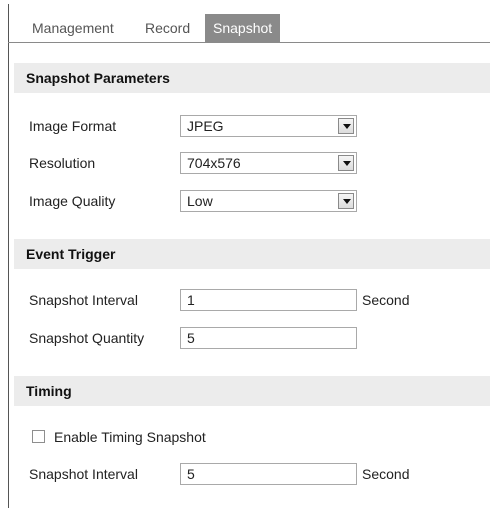 The height and width of the screenshot is (510, 495). What do you see at coordinates (73, 28) in the screenshot?
I see `tab-management: Management` at bounding box center [73, 28].